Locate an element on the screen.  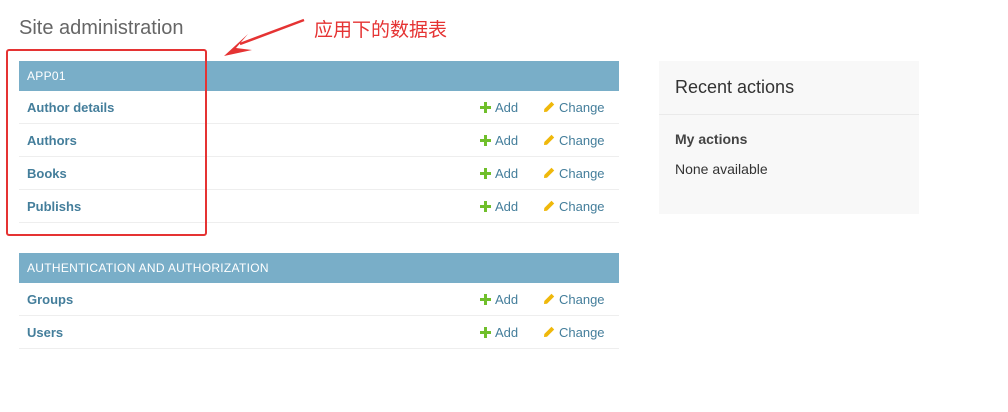
table-row: Groups Add Change is located at coordinates (319, 299).